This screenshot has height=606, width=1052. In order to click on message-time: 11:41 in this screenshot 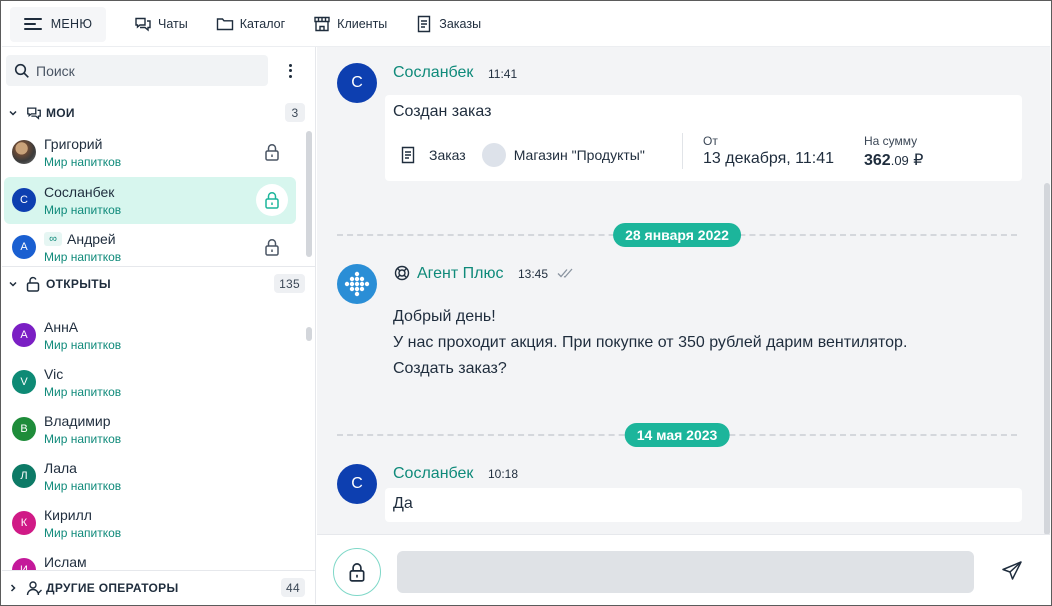, I will do `click(503, 74)`.